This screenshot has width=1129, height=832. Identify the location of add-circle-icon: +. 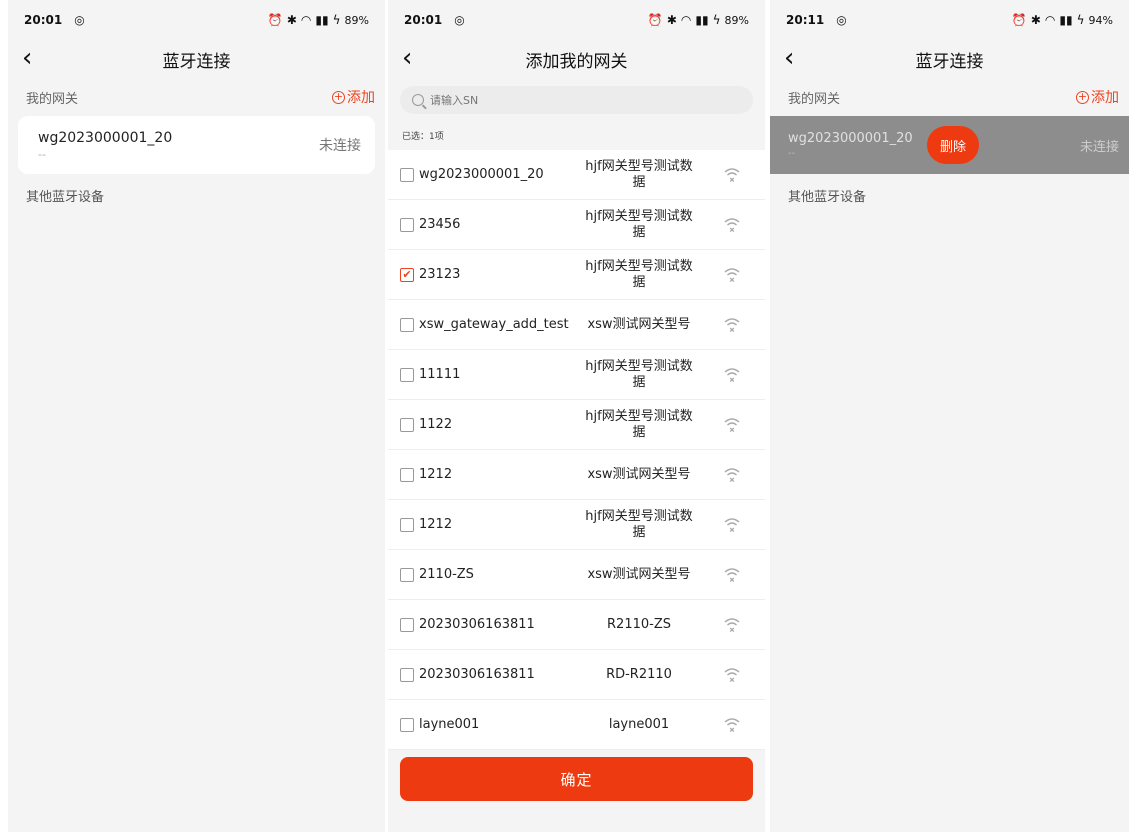
(338, 96).